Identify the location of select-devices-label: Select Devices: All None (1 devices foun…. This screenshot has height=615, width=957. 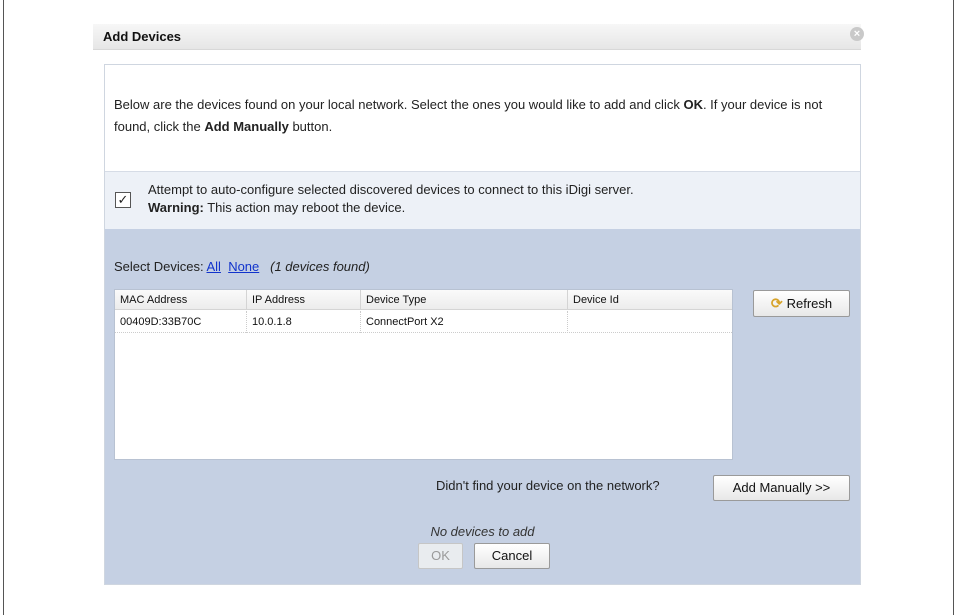
(242, 266).